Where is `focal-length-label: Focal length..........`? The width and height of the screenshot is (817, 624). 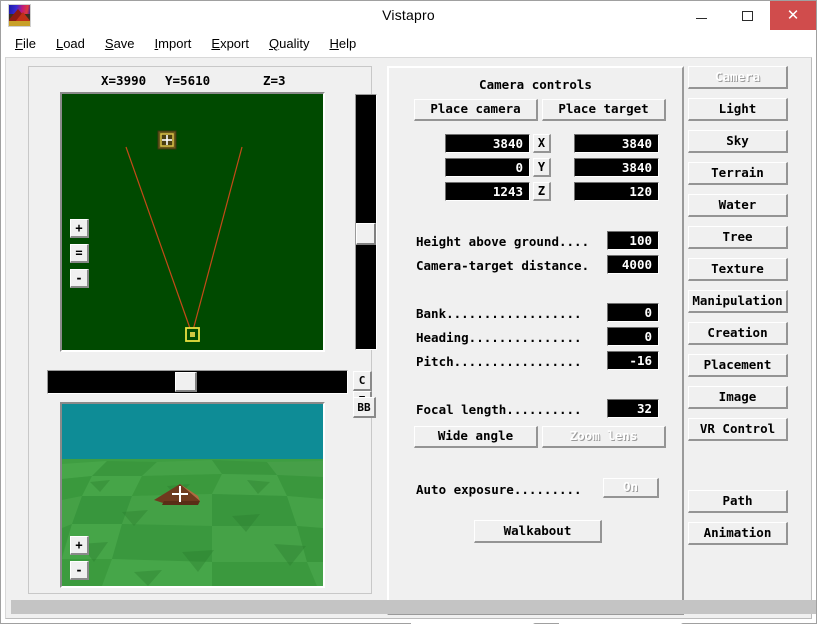 focal-length-label: Focal length.......... is located at coordinates (499, 409).